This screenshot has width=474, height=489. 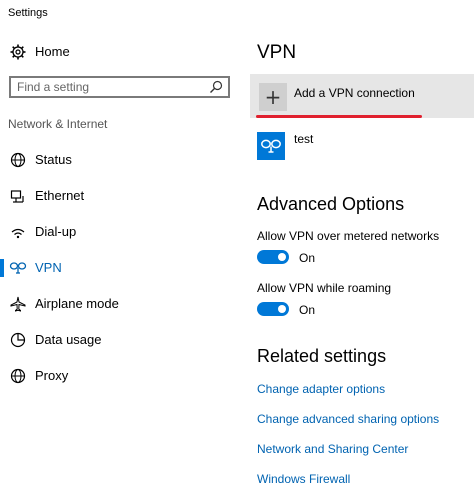 I want to click on metered-networks-state: On, so click(x=307, y=258).